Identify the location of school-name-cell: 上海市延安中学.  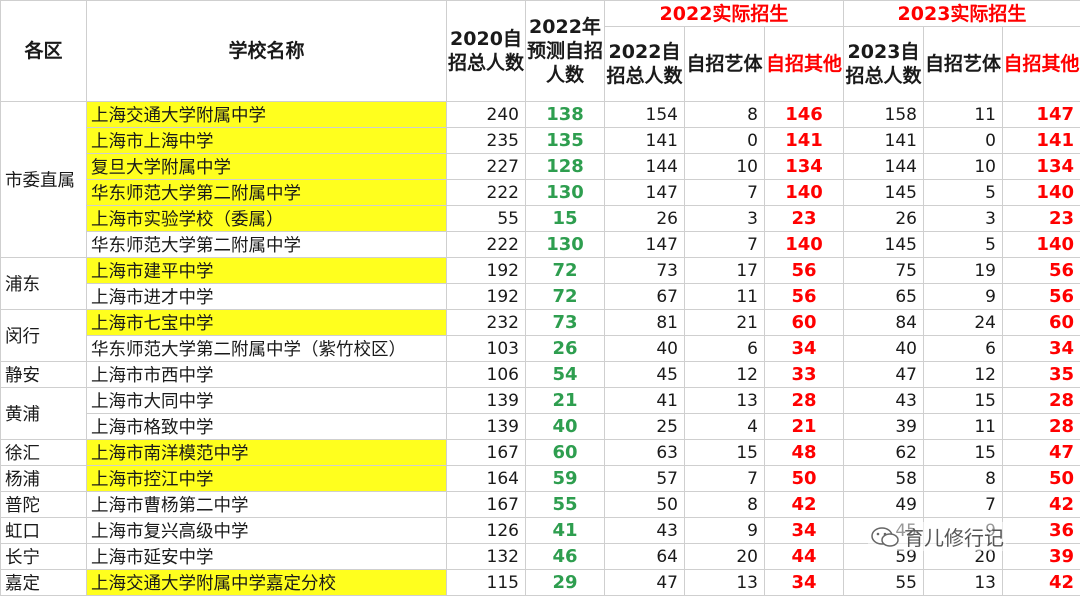
(267, 557).